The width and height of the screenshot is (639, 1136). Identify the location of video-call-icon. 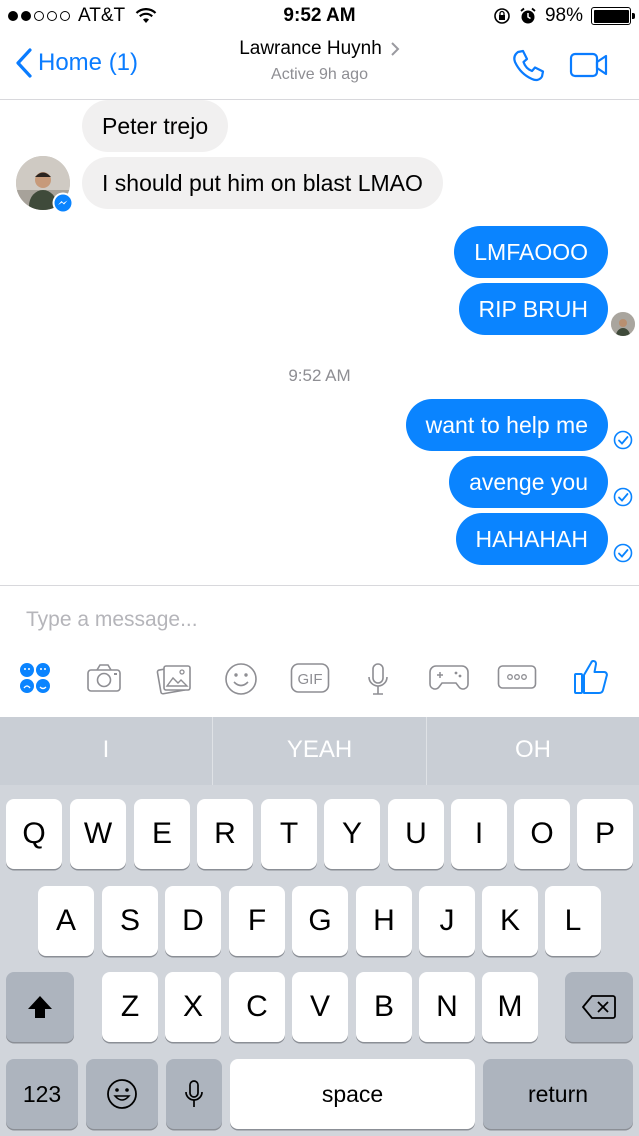
(589, 65).